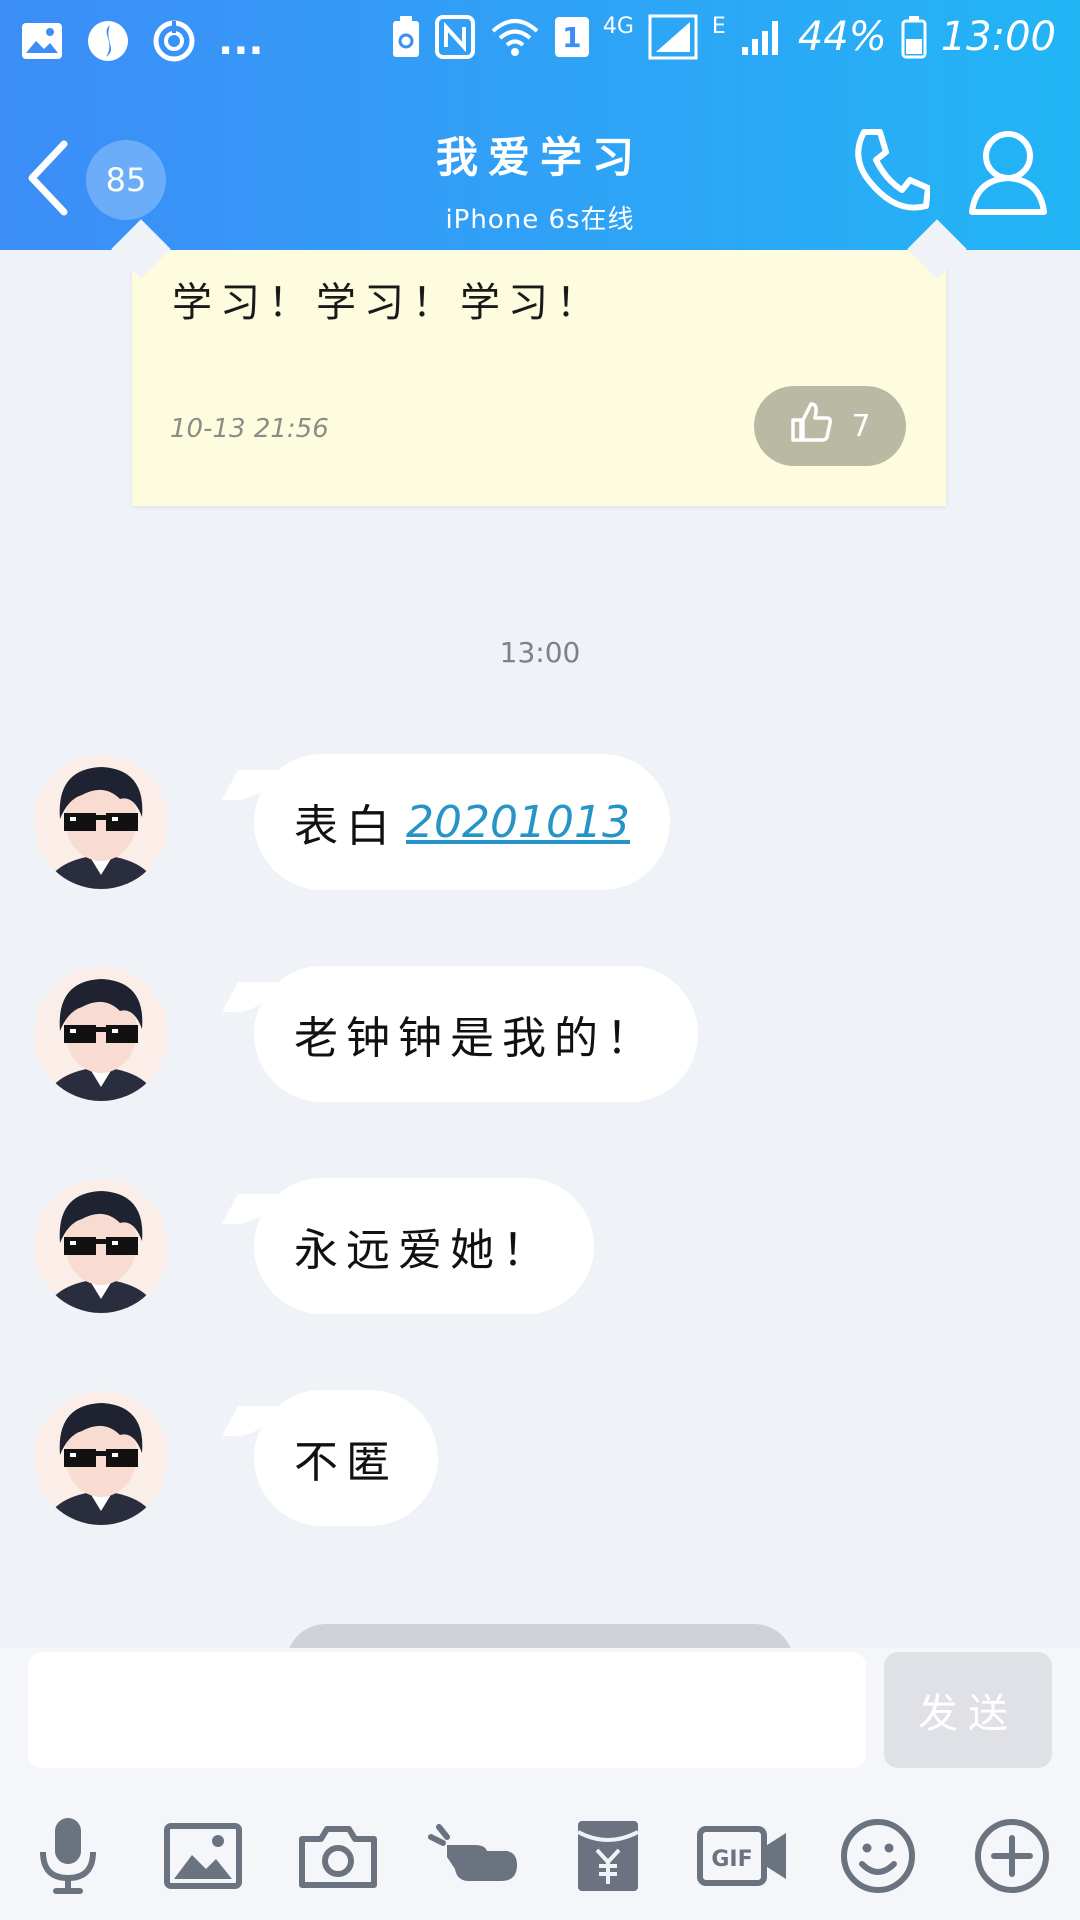 The height and width of the screenshot is (1920, 1080). I want to click on message-text: 老钟钟是我的！, so click(476, 1038).